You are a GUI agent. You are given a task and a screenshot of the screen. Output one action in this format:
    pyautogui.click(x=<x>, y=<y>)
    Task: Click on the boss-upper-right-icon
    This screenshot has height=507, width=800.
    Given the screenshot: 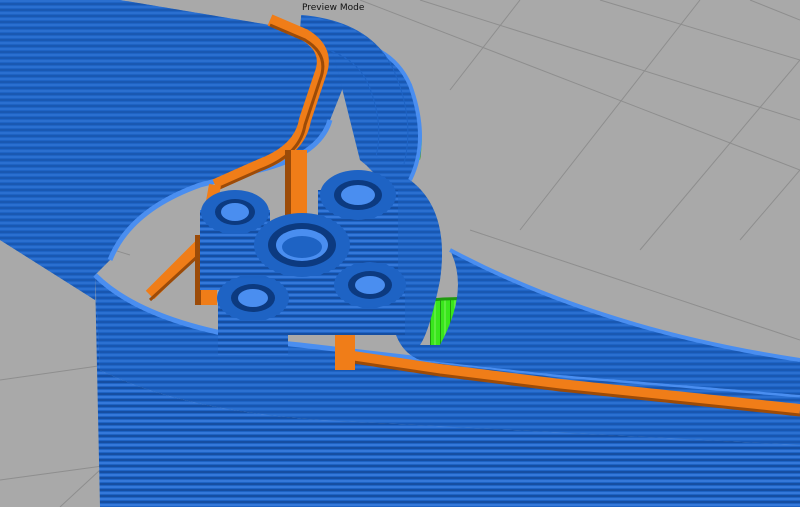 What is the action you would take?
    pyautogui.click(x=358, y=195)
    